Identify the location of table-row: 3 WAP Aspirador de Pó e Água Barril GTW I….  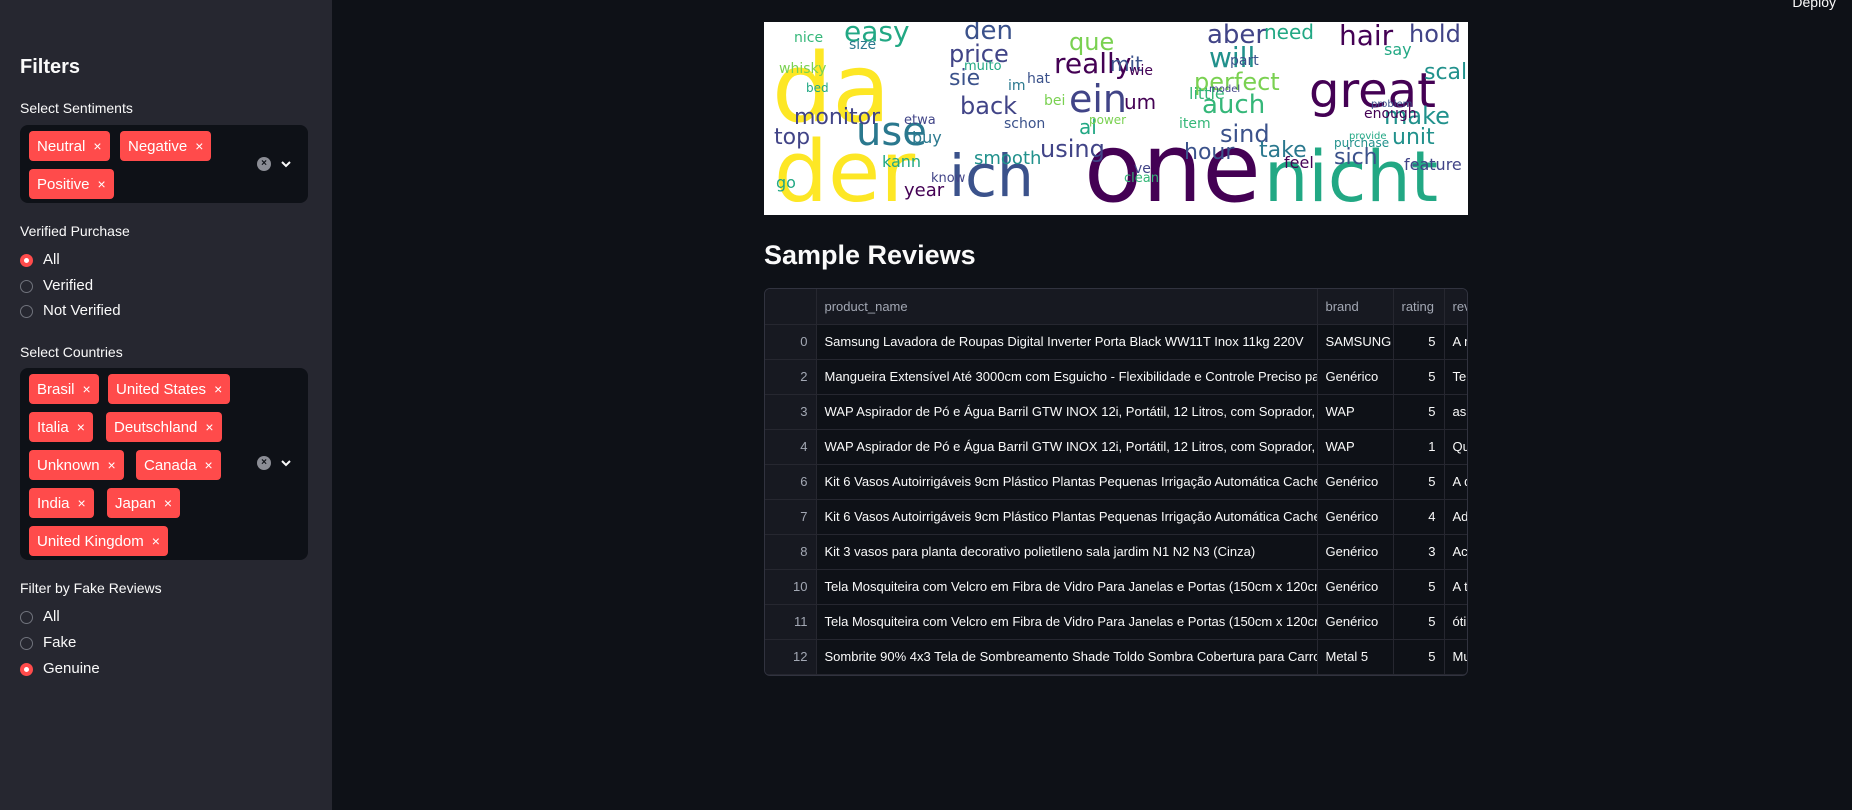
(1116, 412).